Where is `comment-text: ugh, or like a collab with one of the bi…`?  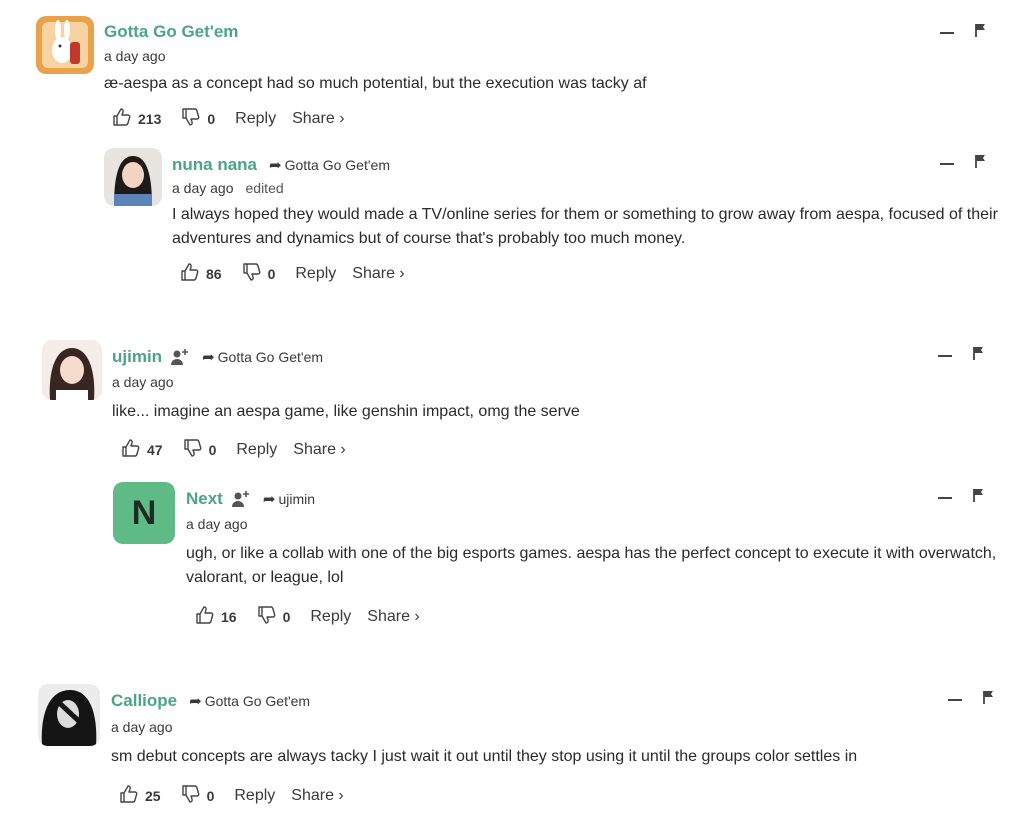 comment-text: ugh, or like a collab with one of the bi… is located at coordinates (591, 565).